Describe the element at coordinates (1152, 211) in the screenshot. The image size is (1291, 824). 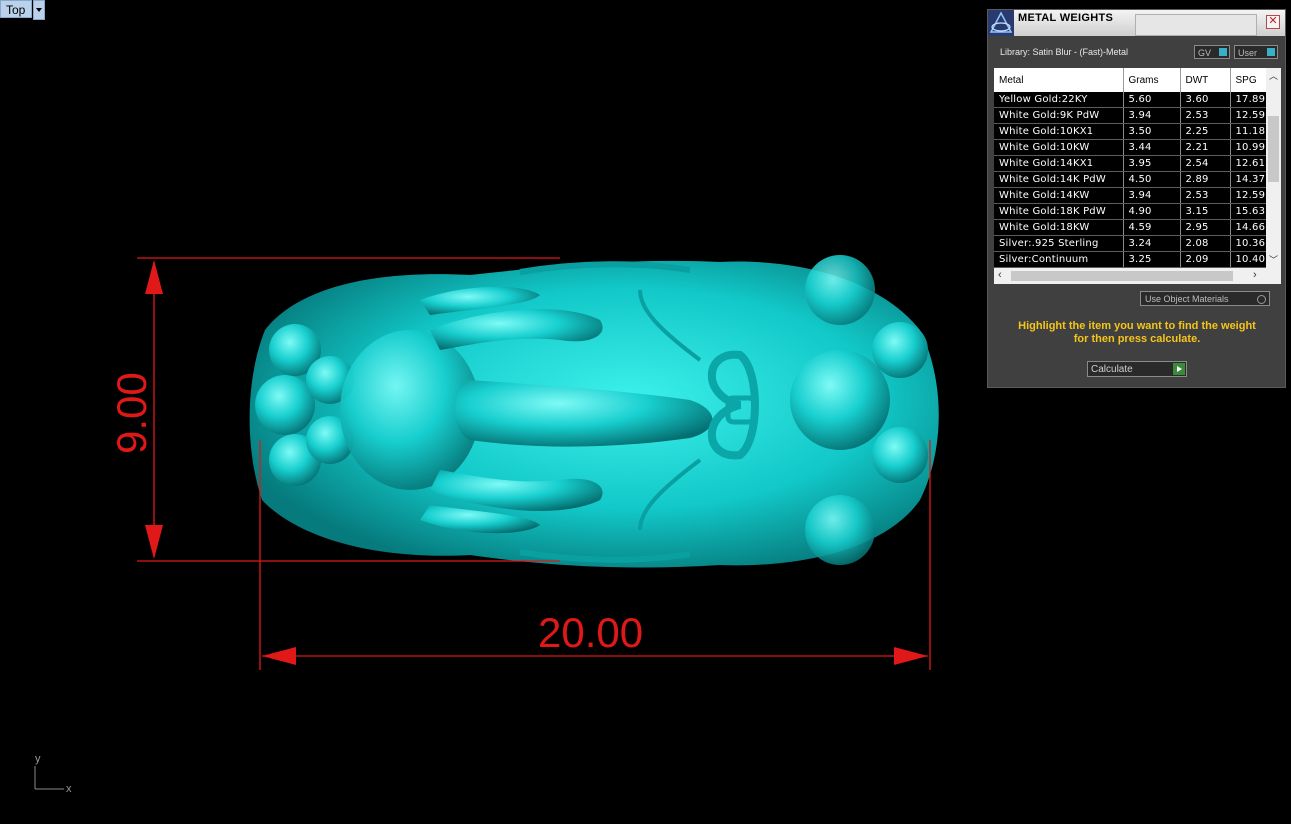
I see `table-cell: 4.90` at that location.